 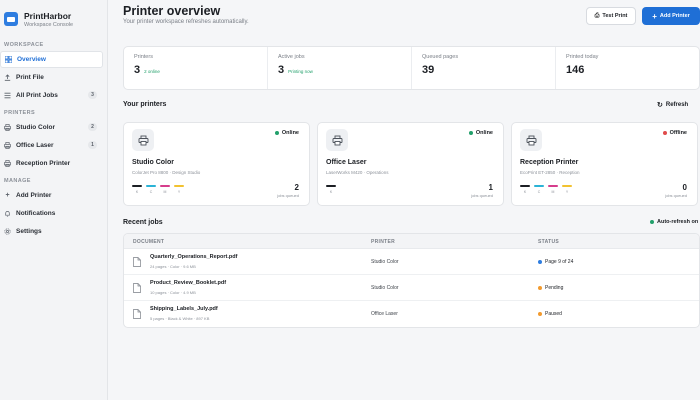 I want to click on job-status: Paused, so click(x=550, y=314).